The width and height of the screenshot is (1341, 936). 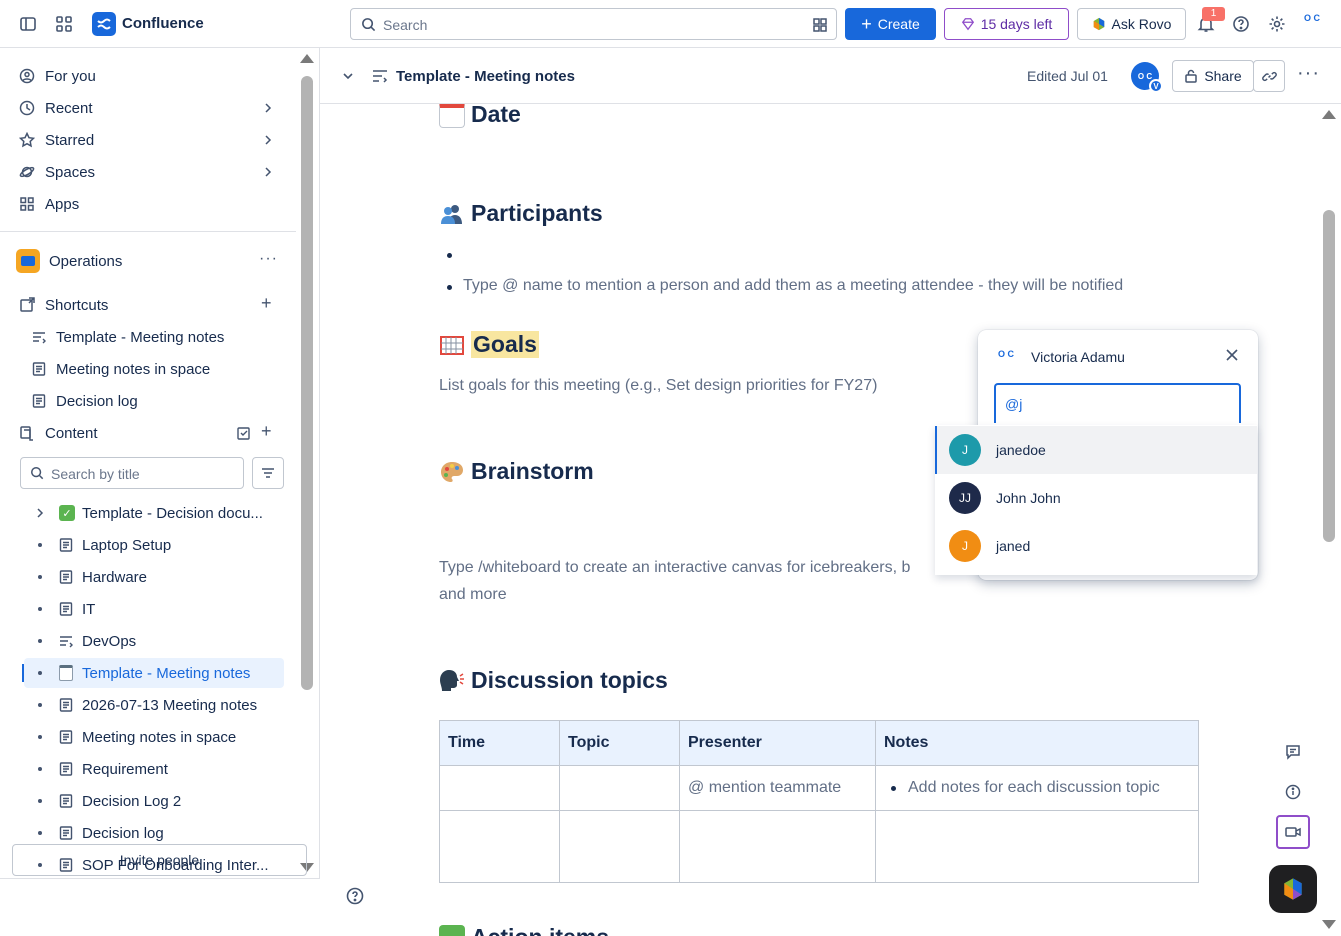 I want to click on heading-action-items: Action items, so click(x=524, y=930).